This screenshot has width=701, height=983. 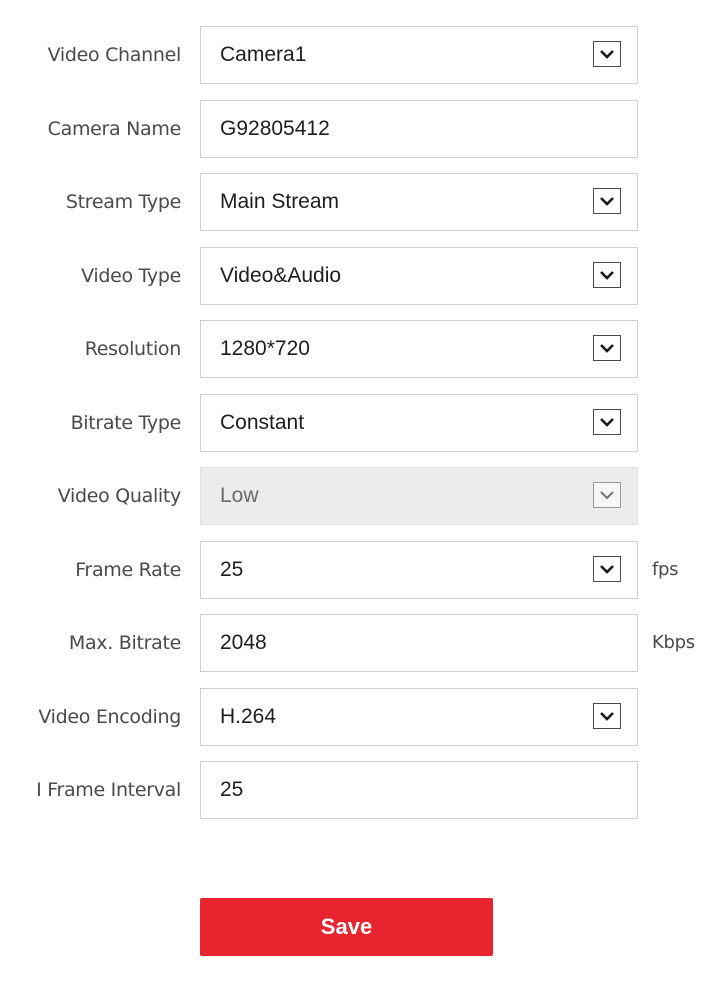 What do you see at coordinates (673, 642) in the screenshot?
I see `max-bitrate-unit: Kbps` at bounding box center [673, 642].